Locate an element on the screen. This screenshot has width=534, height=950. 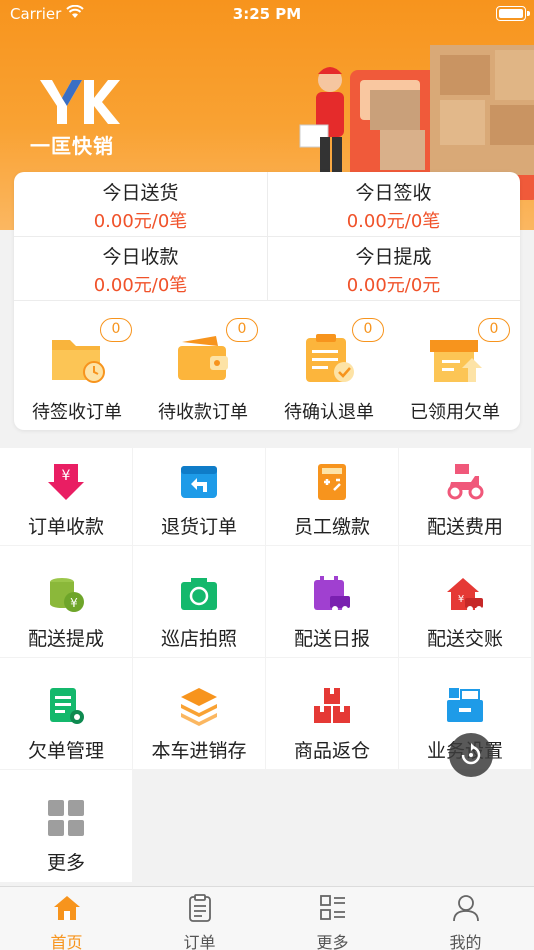
menu-delivery-commission: ¥ 配送提成 is located at coordinates (66, 601).